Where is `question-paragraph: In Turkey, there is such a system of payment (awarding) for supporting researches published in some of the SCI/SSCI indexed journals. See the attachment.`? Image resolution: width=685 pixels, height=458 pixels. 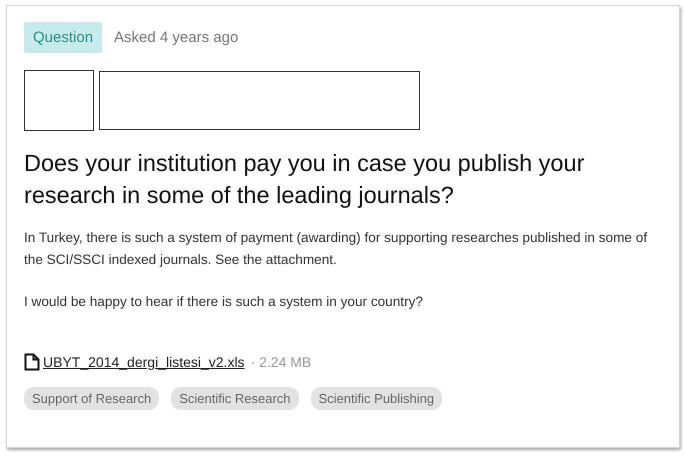
question-paragraph: In Turkey, there is such a system of payment (awarding) for supporting researches published in some of the SCI/SSCI indexed journals. See the attachment. is located at coordinates (336, 249).